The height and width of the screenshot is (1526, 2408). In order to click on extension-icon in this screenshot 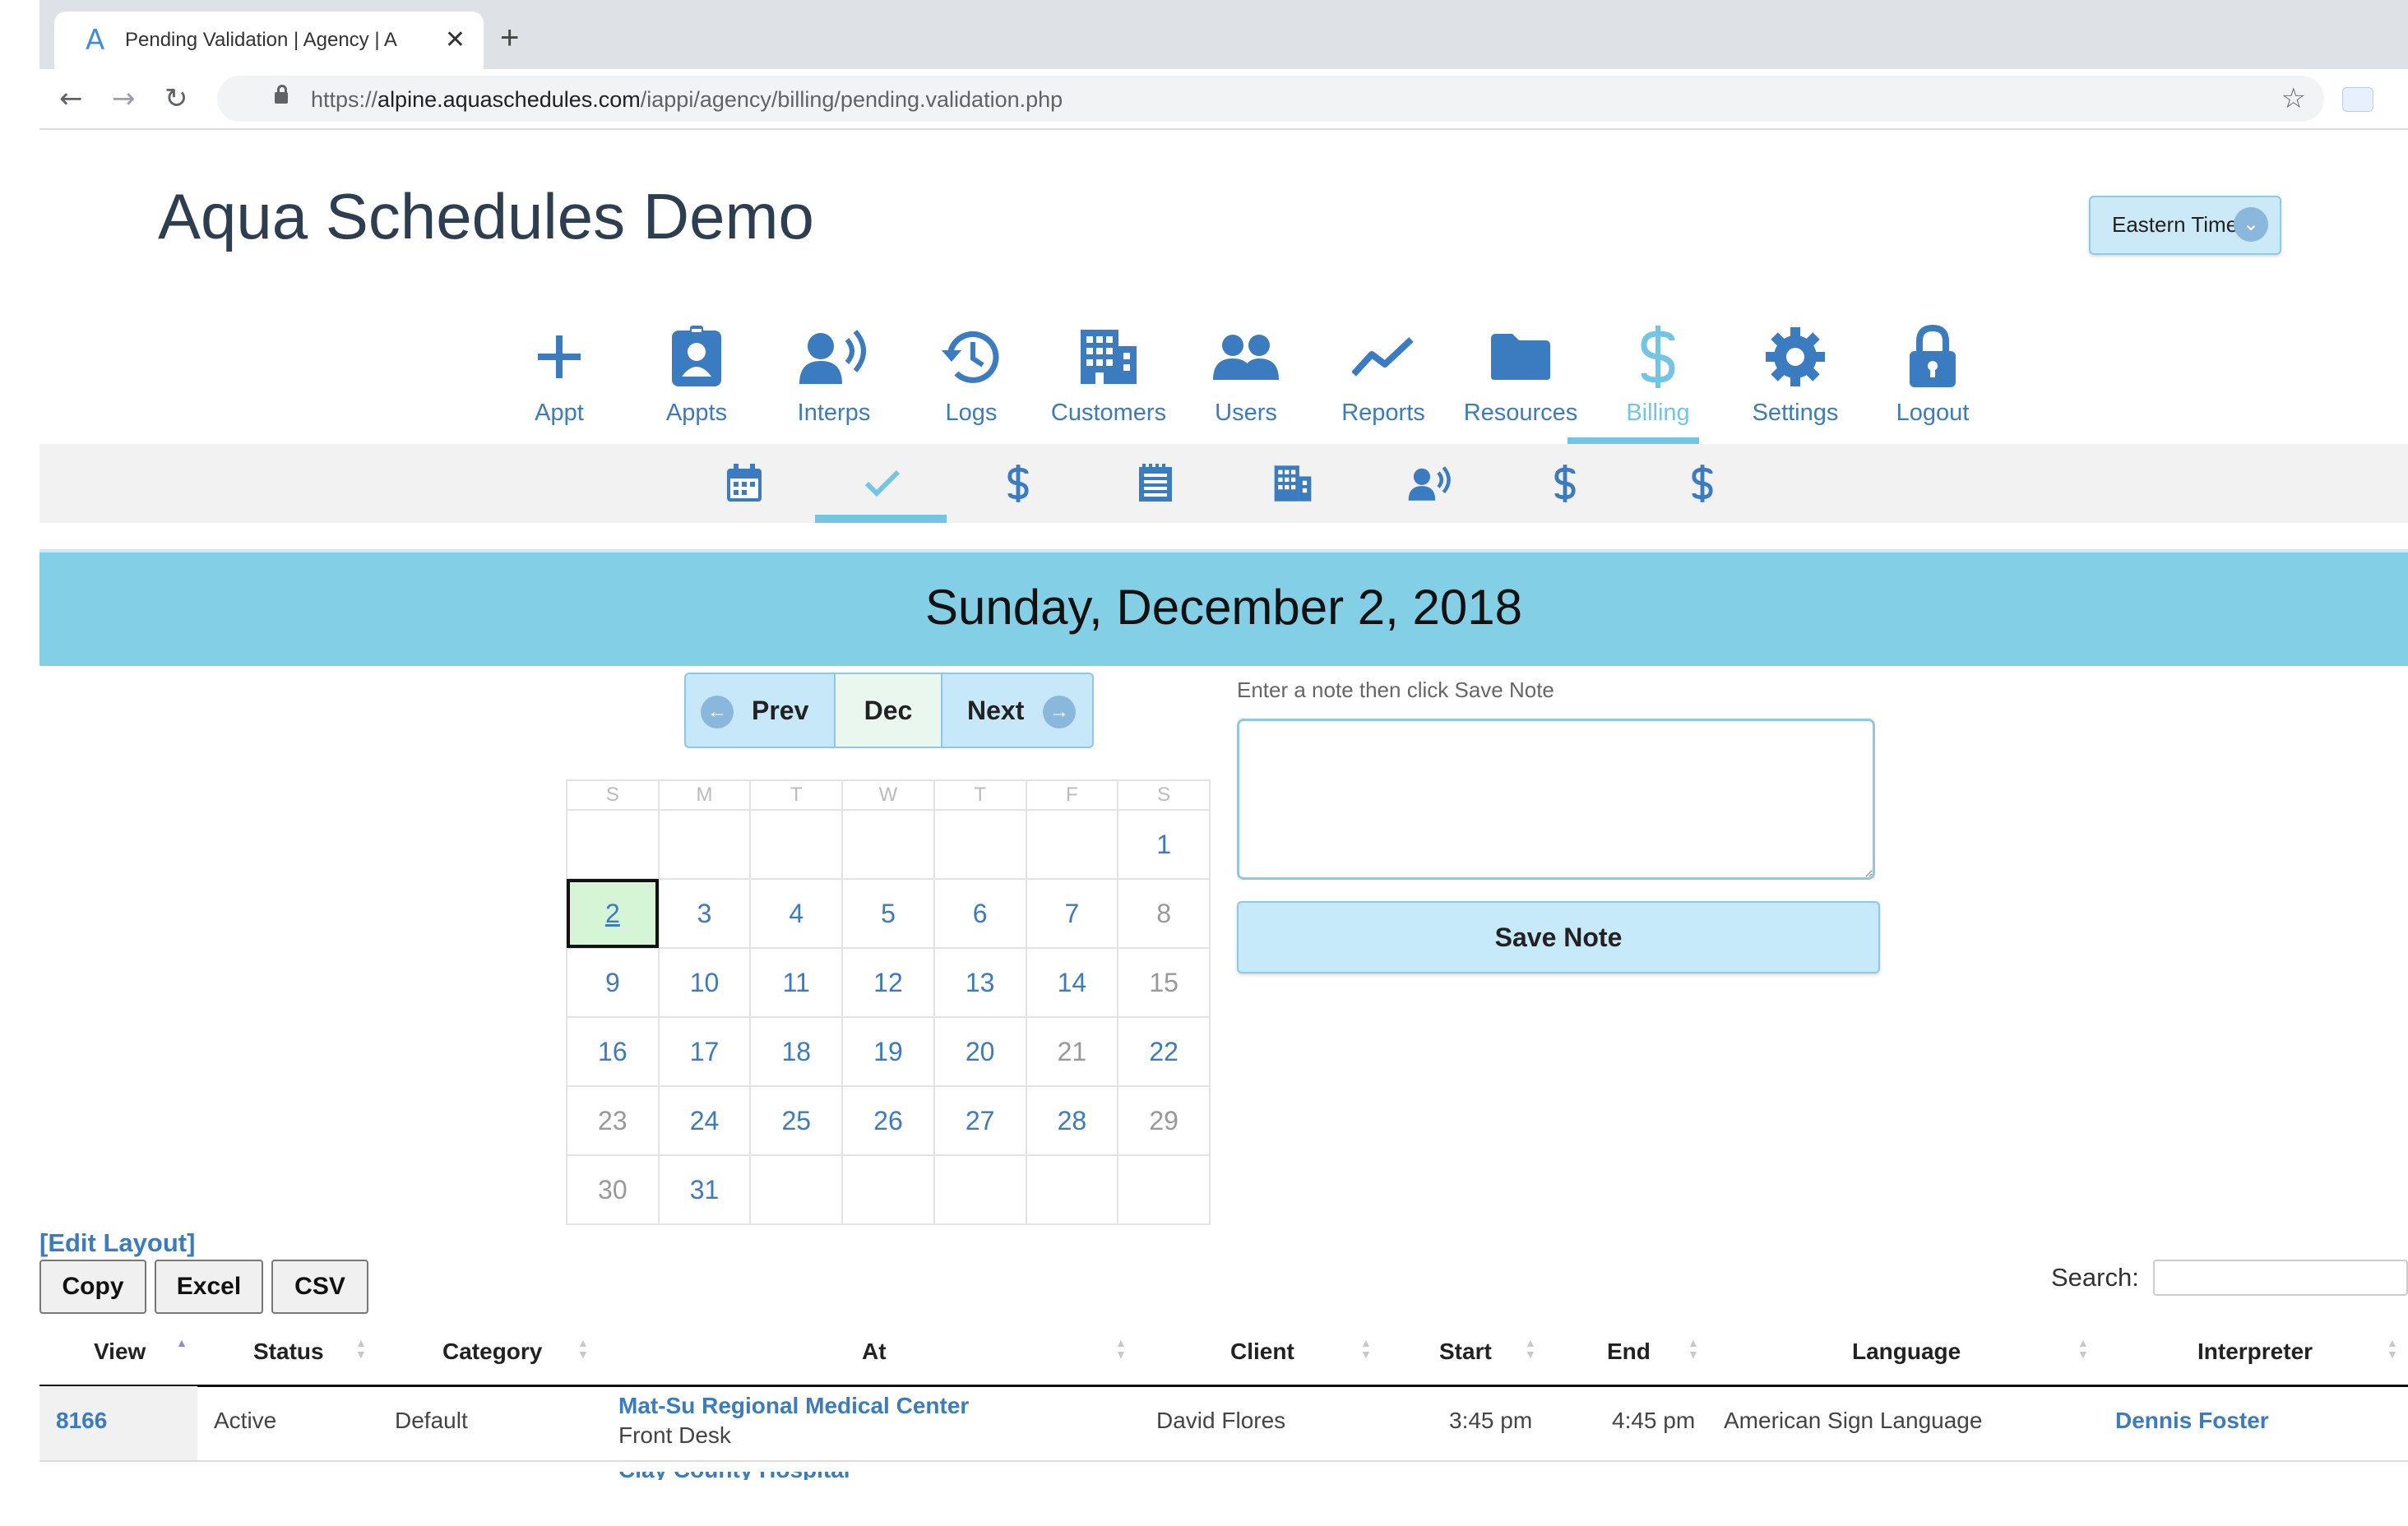, I will do `click(2357, 99)`.